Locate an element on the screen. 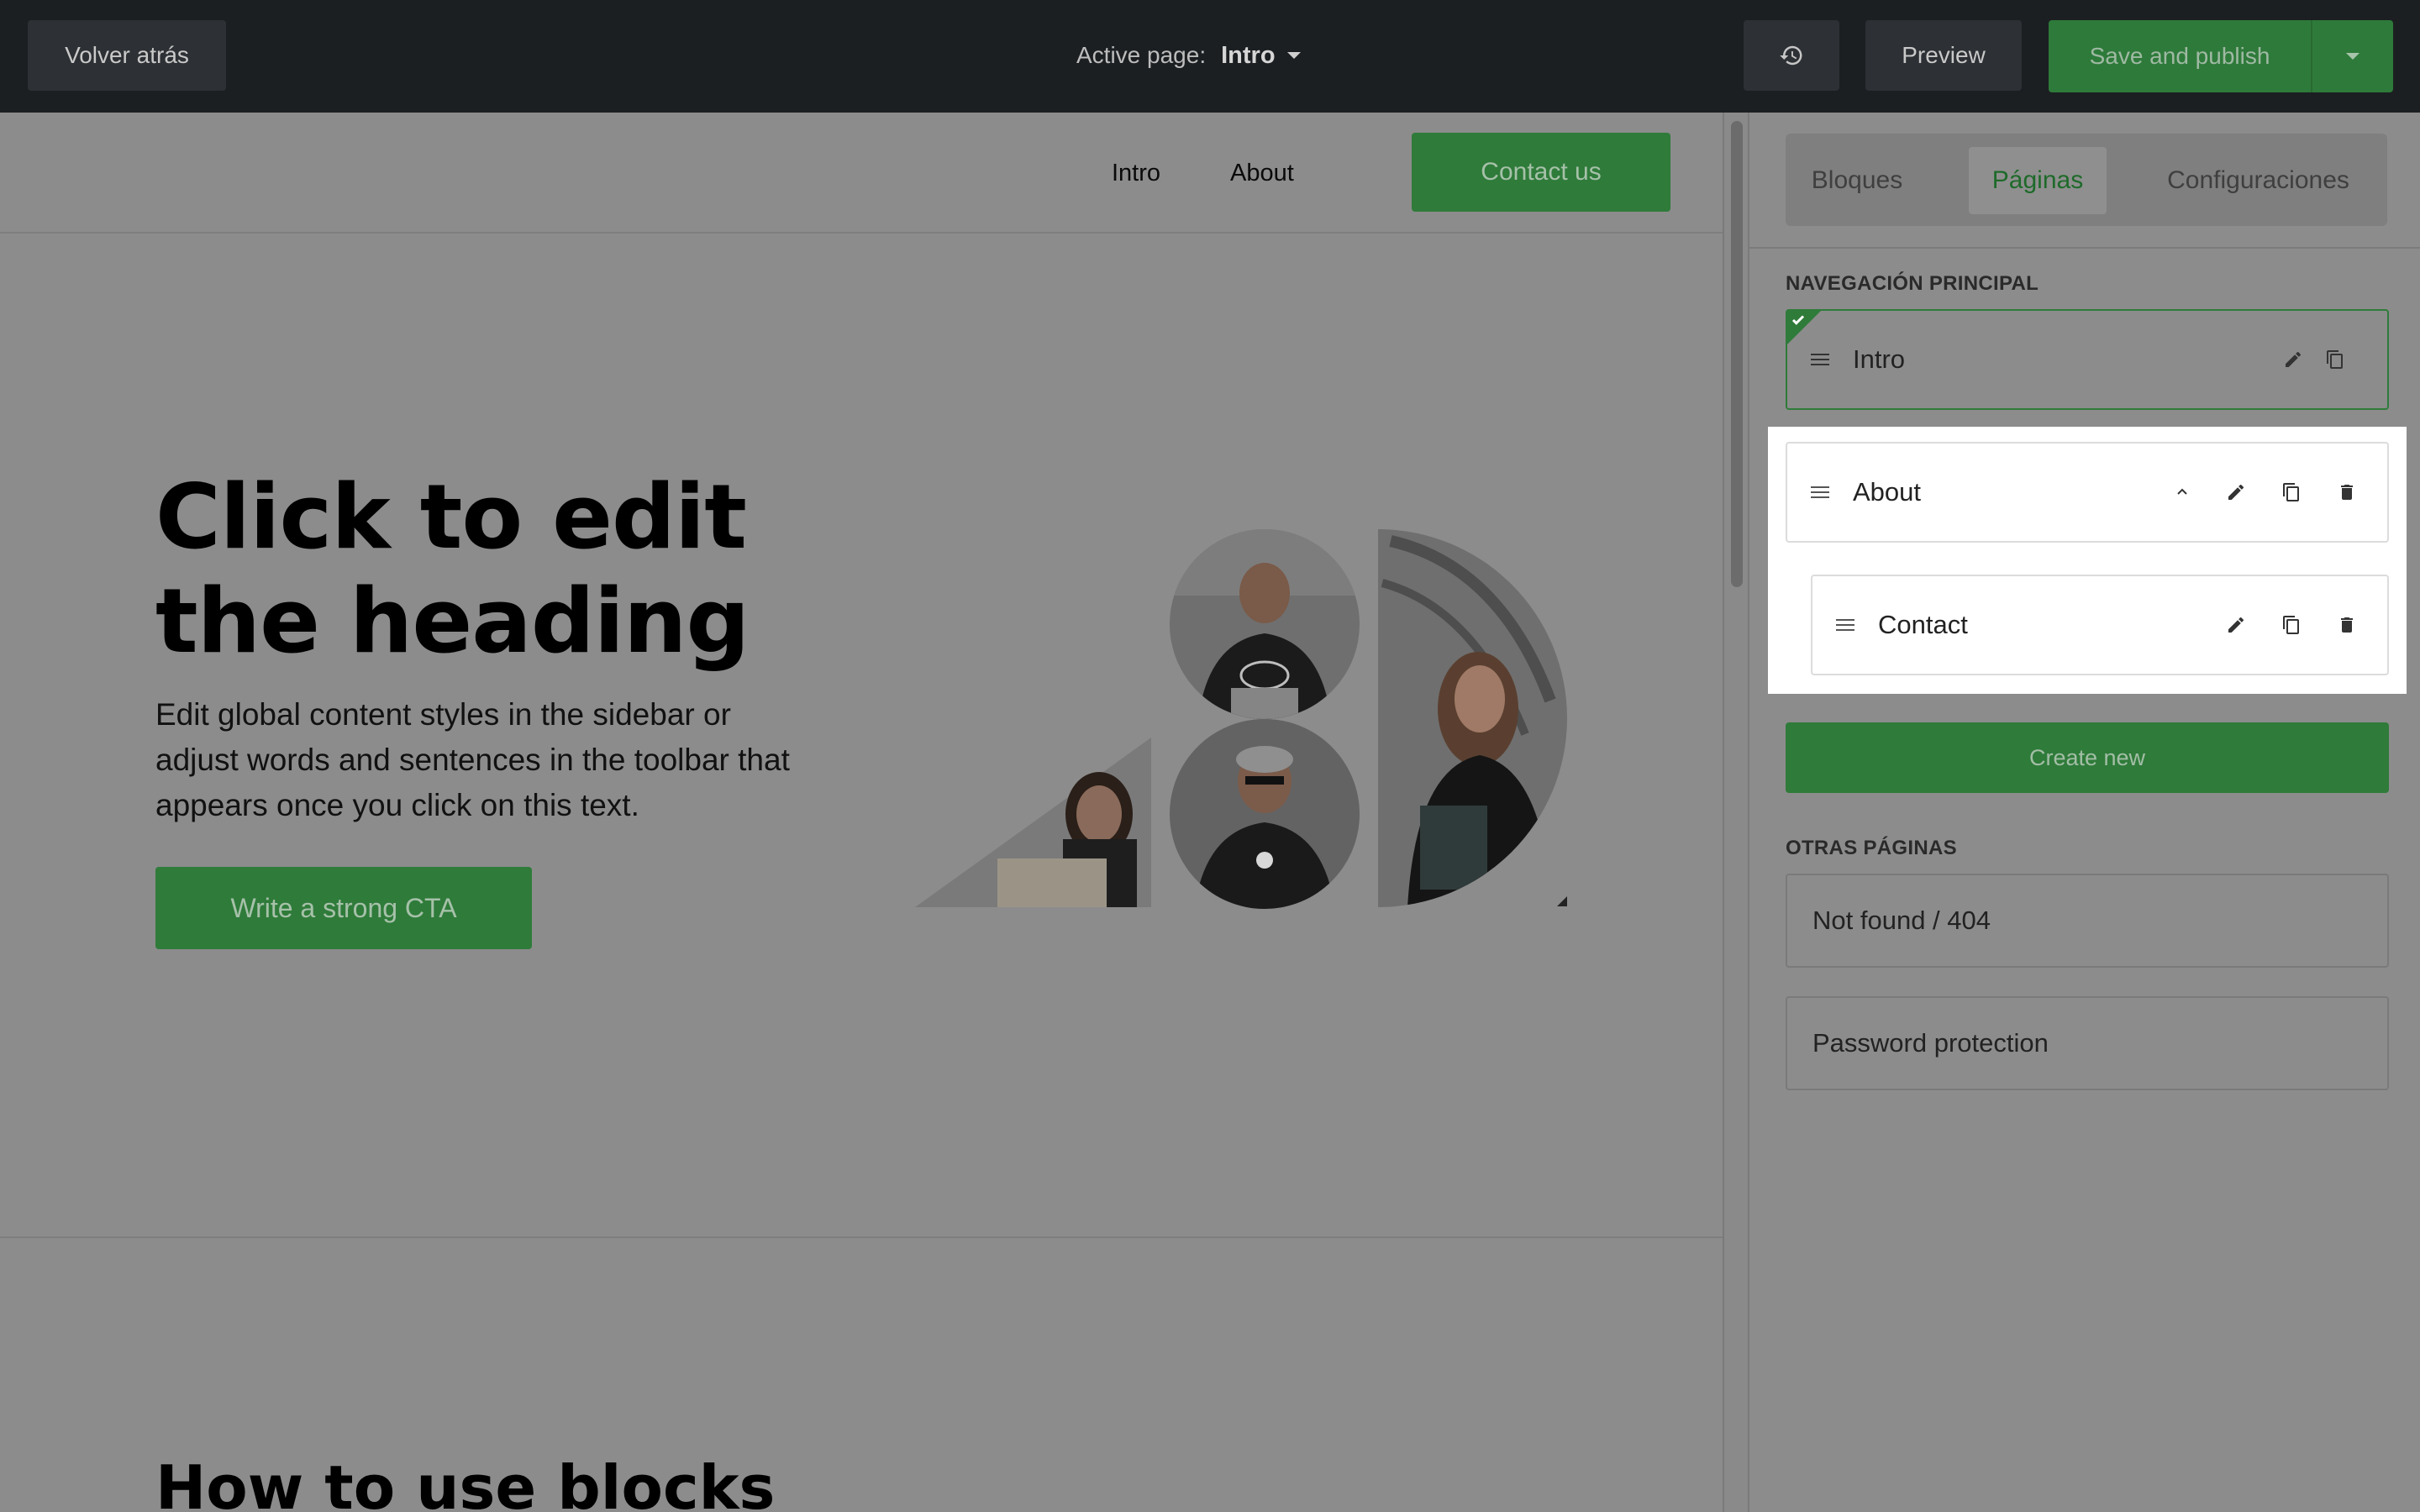 The image size is (2420, 1512). photo-man-glasses is located at coordinates (1265, 814).